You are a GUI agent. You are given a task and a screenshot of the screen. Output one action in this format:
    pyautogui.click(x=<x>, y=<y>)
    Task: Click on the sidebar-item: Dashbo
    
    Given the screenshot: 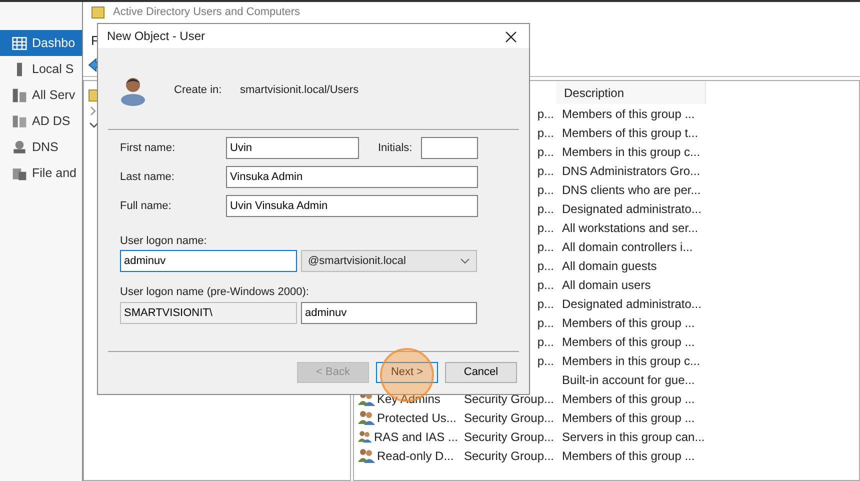 What is the action you would take?
    pyautogui.click(x=41, y=43)
    